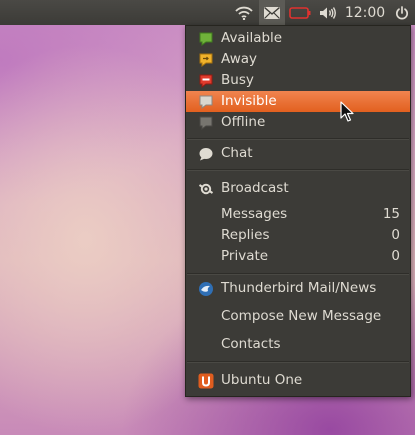  I want to click on contacts-label: Contacts, so click(251, 344).